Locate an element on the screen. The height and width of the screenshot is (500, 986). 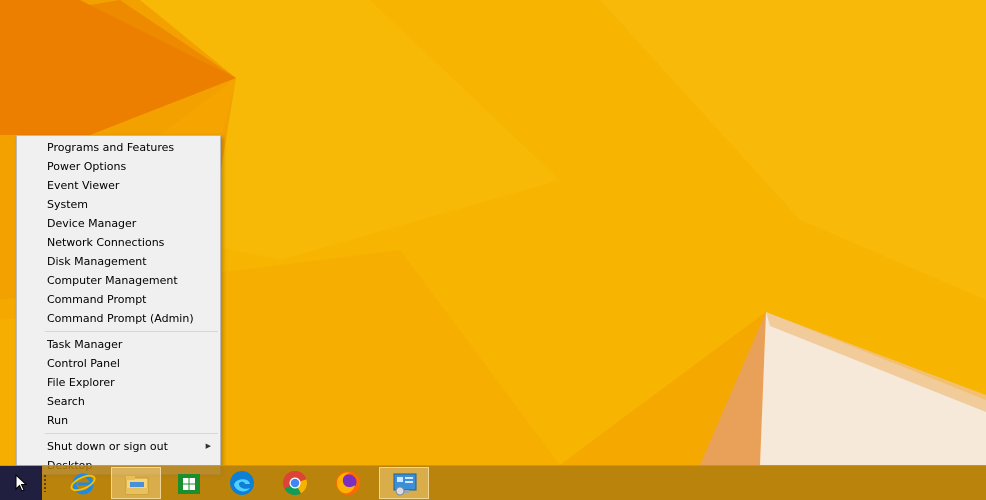
menu-item-label: Shut down or sign out is located at coordinates (107, 446).